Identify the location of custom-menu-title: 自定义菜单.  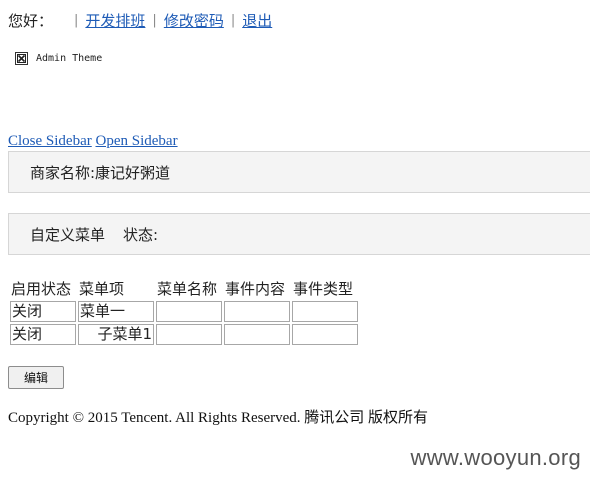
(68, 234).